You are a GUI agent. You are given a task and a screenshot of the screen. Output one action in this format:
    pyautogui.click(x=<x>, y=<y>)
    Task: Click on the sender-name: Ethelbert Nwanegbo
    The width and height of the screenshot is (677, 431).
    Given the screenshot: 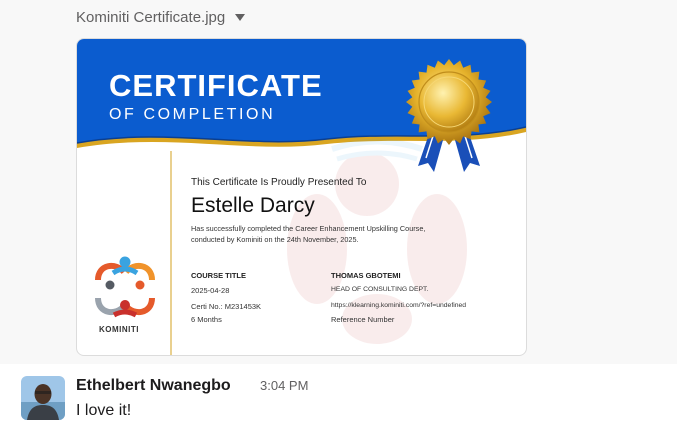 What is the action you would take?
    pyautogui.click(x=153, y=385)
    